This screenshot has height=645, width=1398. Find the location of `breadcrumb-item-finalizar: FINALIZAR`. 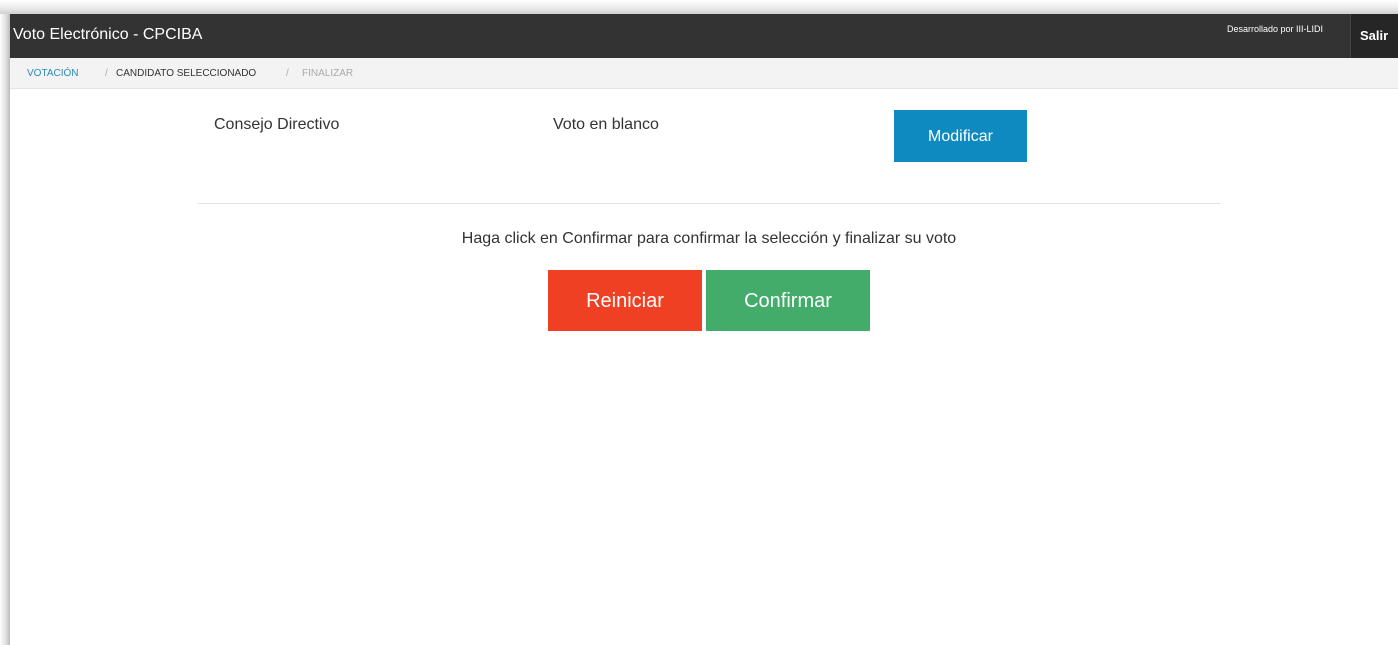

breadcrumb-item-finalizar: FINALIZAR is located at coordinates (328, 73).